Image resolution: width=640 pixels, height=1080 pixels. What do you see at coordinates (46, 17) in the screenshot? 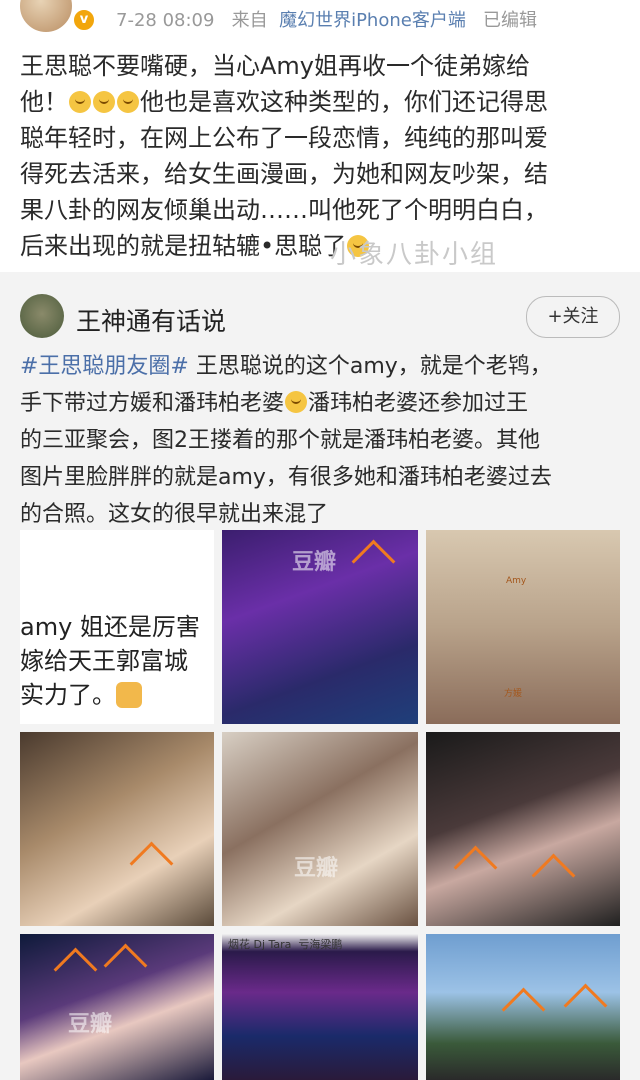
I see `author-avatar` at bounding box center [46, 17].